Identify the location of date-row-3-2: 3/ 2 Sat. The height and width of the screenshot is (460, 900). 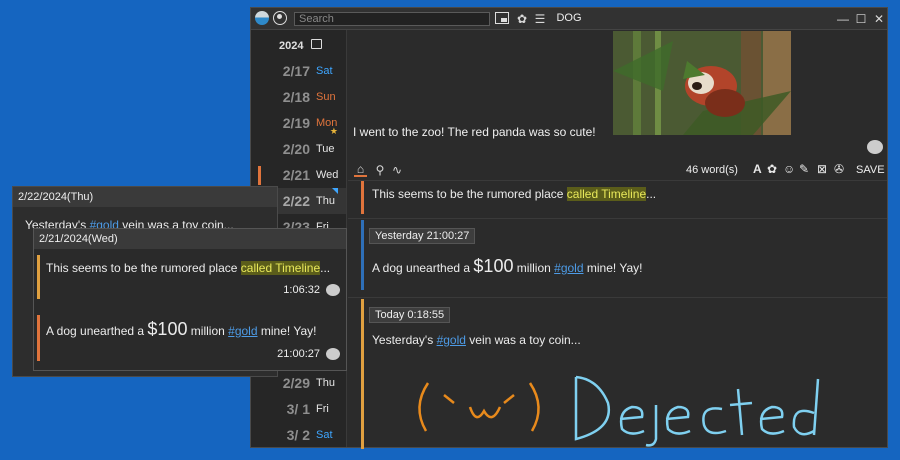
(298, 435).